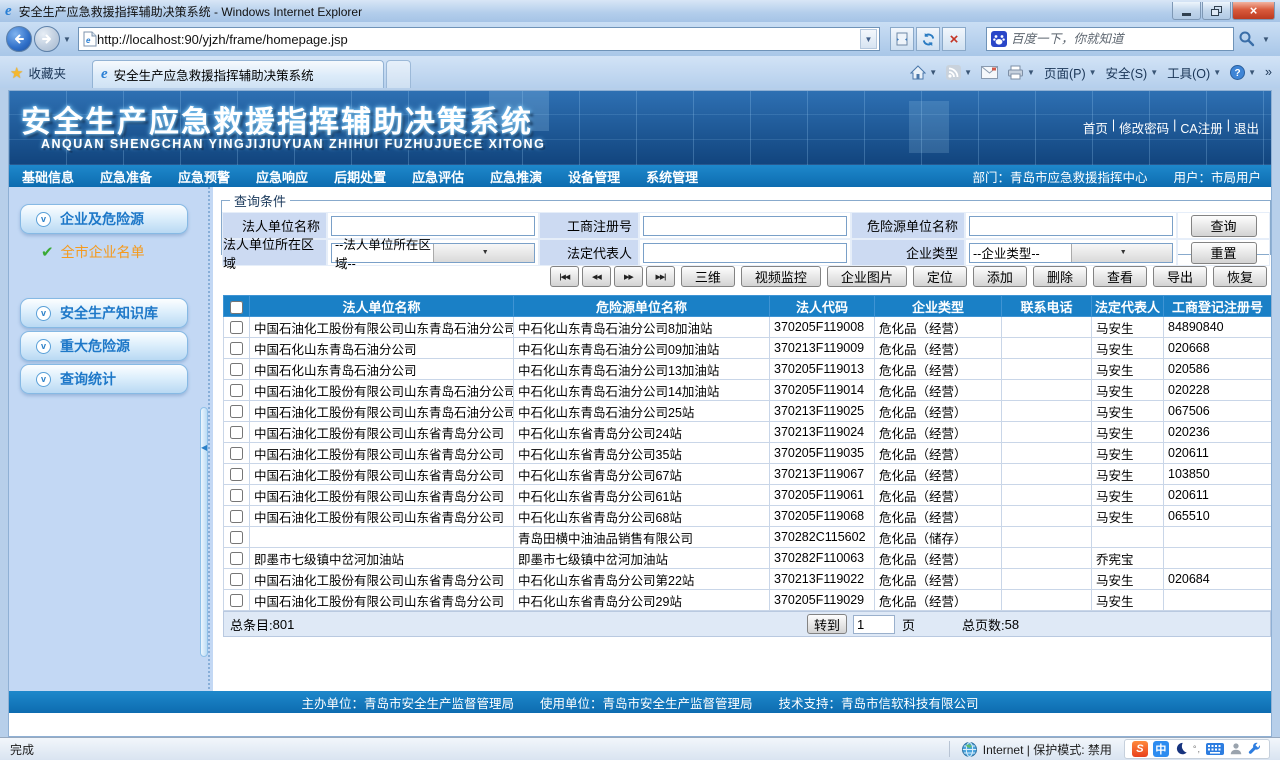 The image size is (1280, 760). Describe the element at coordinates (923, 72) in the screenshot. I see `home-button: ▼` at that location.